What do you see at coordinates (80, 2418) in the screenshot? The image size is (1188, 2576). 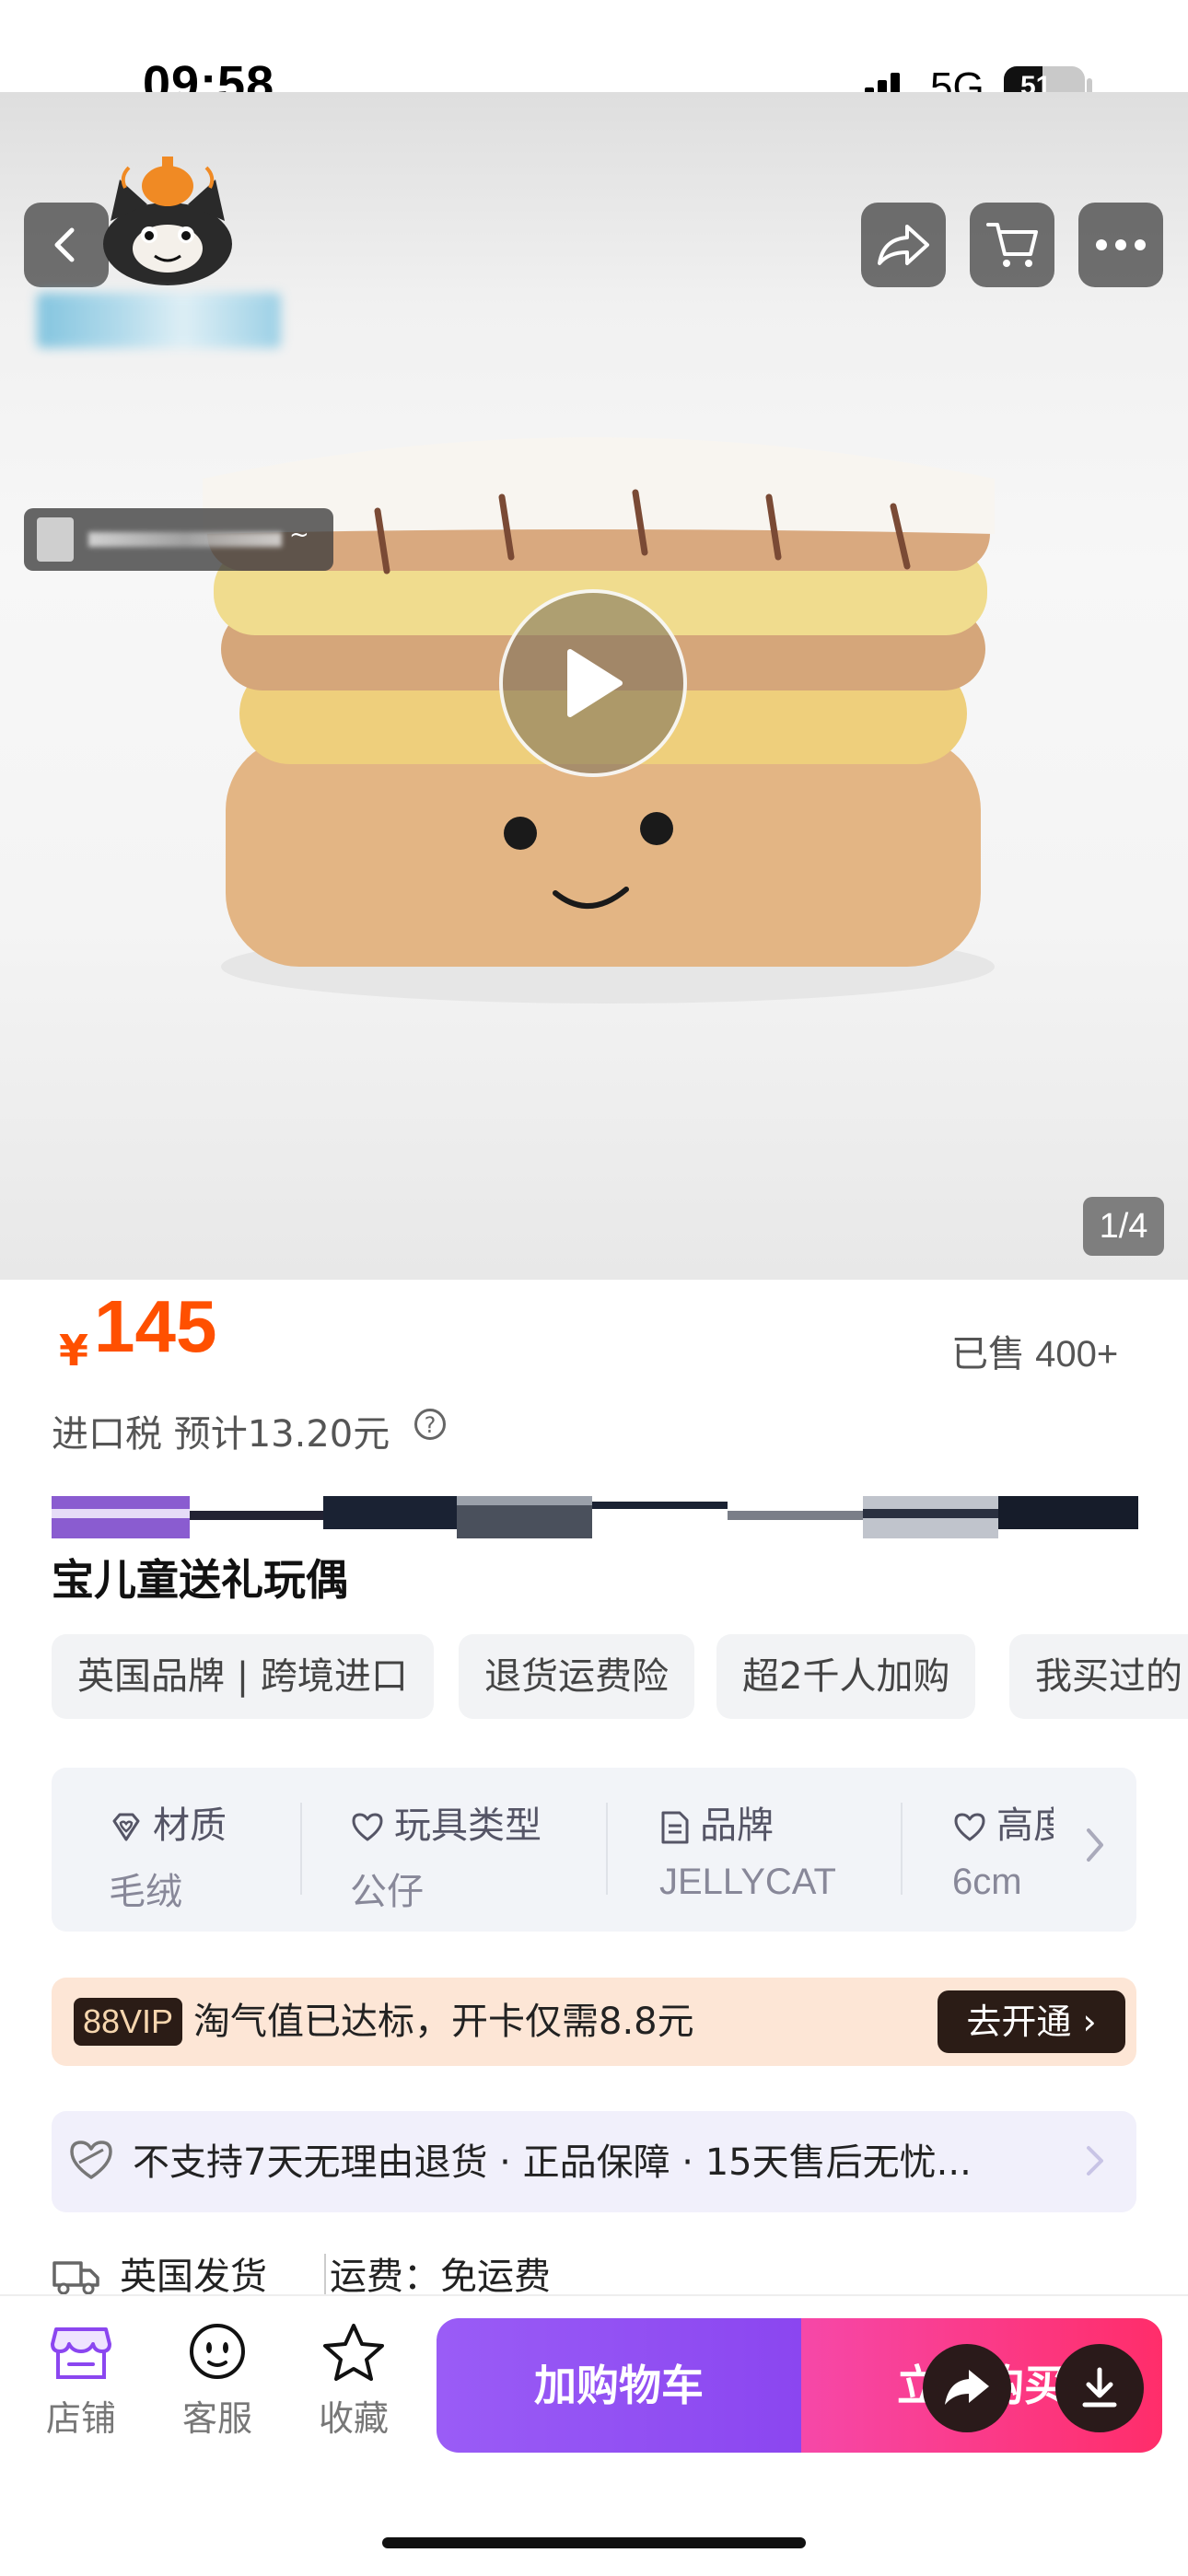 I see `shop-label: 店铺` at bounding box center [80, 2418].